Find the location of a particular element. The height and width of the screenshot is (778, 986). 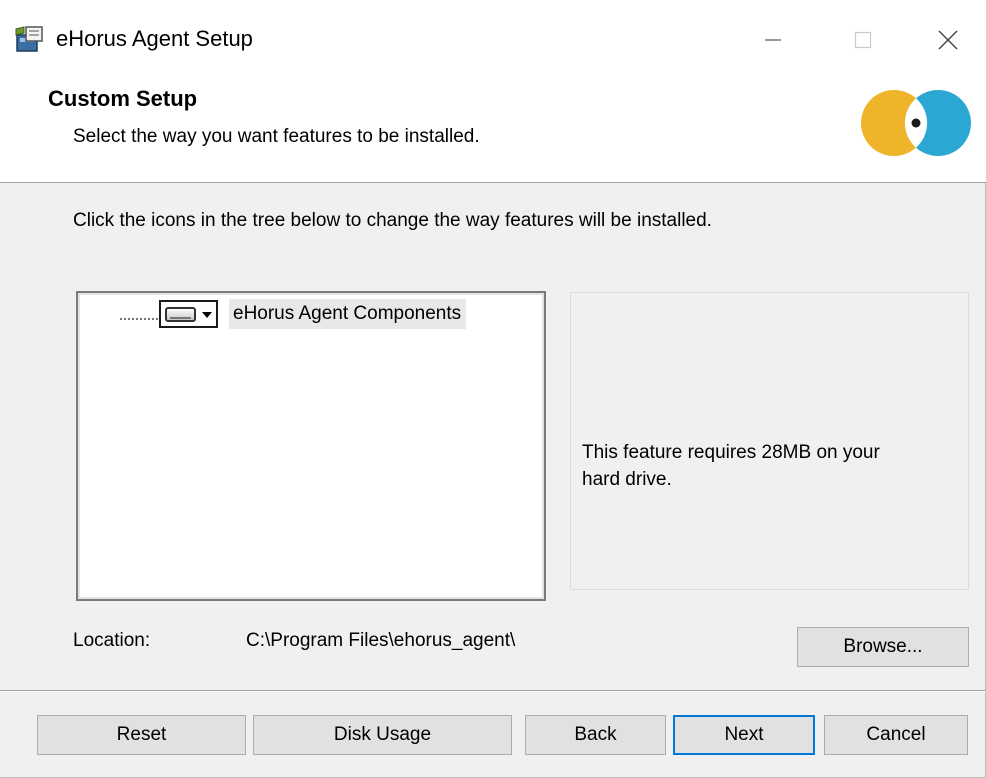

cancel-button: Cancel is located at coordinates (896, 735).